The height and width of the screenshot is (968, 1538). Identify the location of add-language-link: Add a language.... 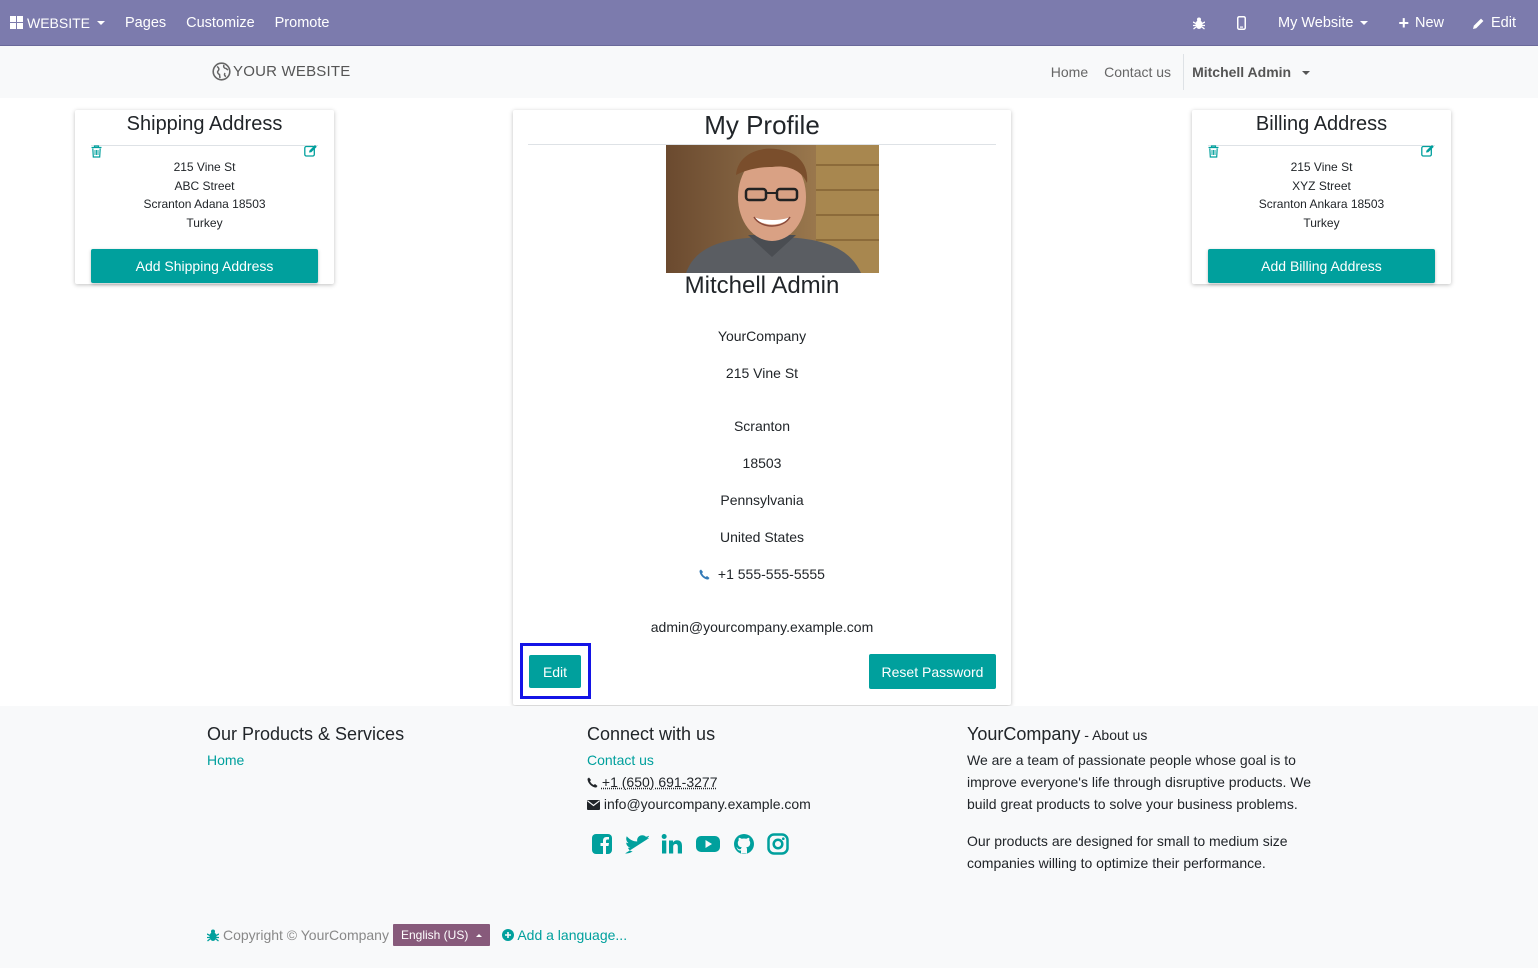
(564, 935).